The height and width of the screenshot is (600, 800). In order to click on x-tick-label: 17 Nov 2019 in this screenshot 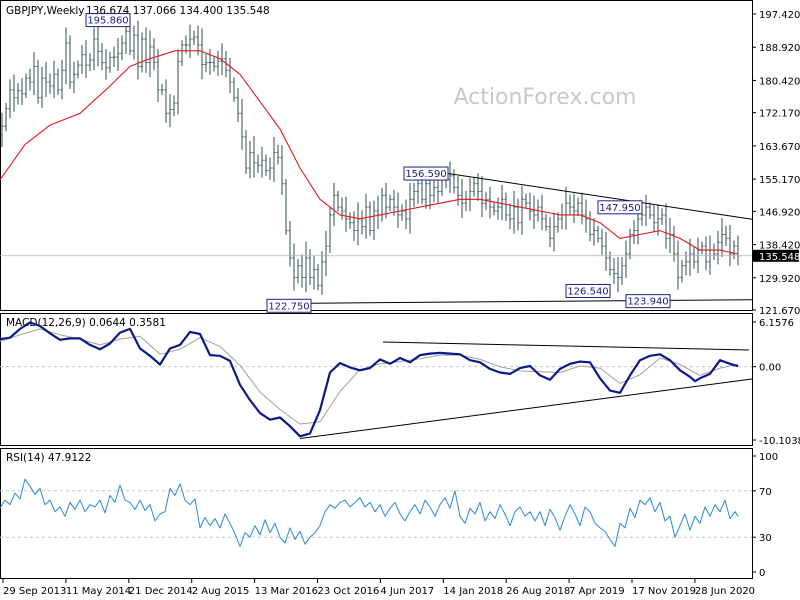, I will do `click(664, 591)`.